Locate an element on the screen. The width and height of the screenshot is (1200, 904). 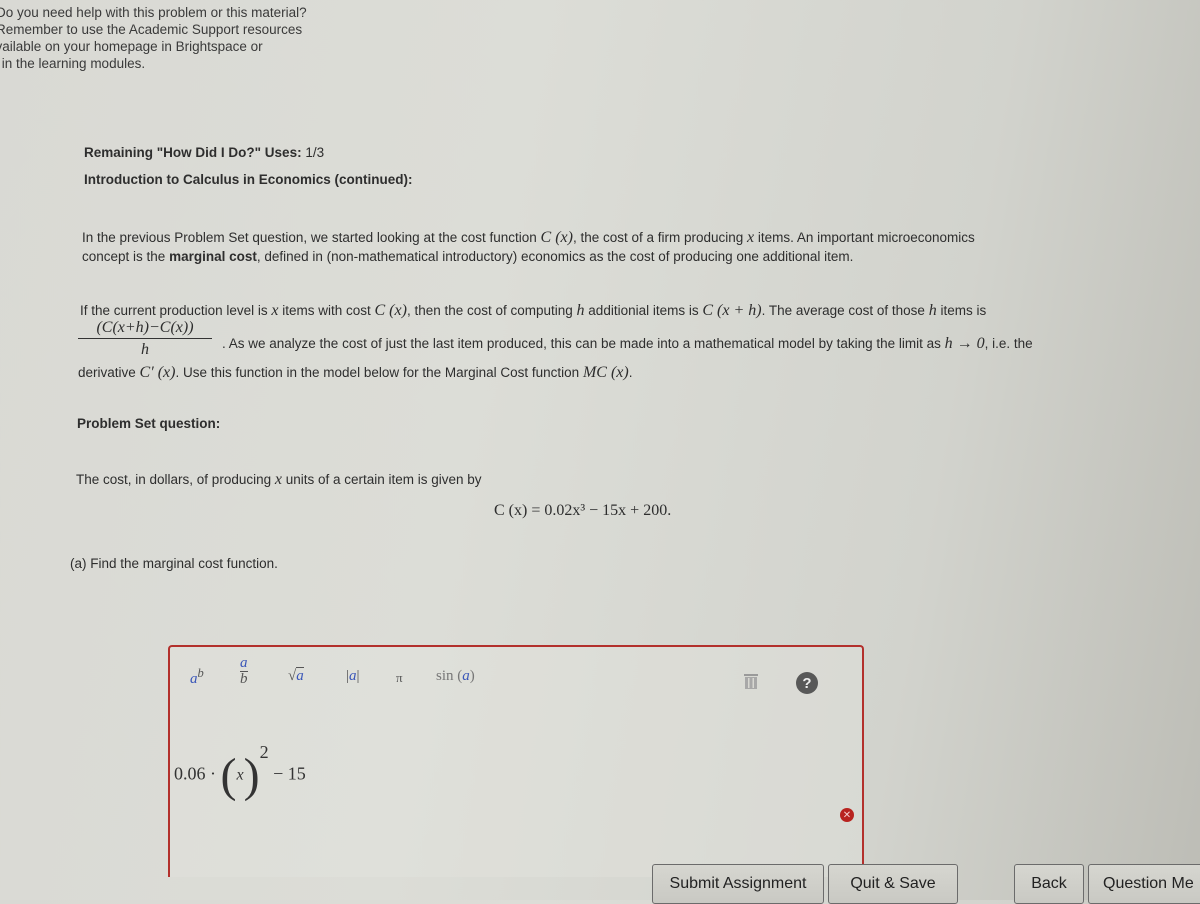
pi-button: π is located at coordinates (399, 678).